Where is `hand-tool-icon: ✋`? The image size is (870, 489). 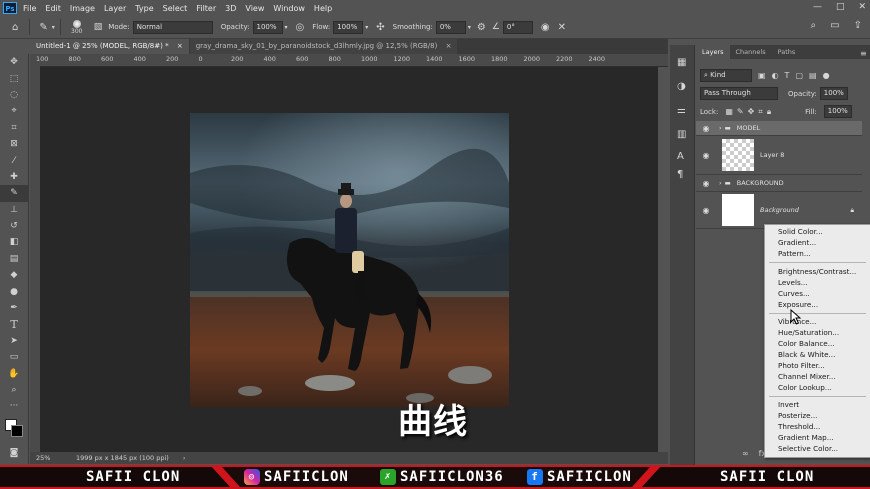 hand-tool-icon: ✋ is located at coordinates (14, 373).